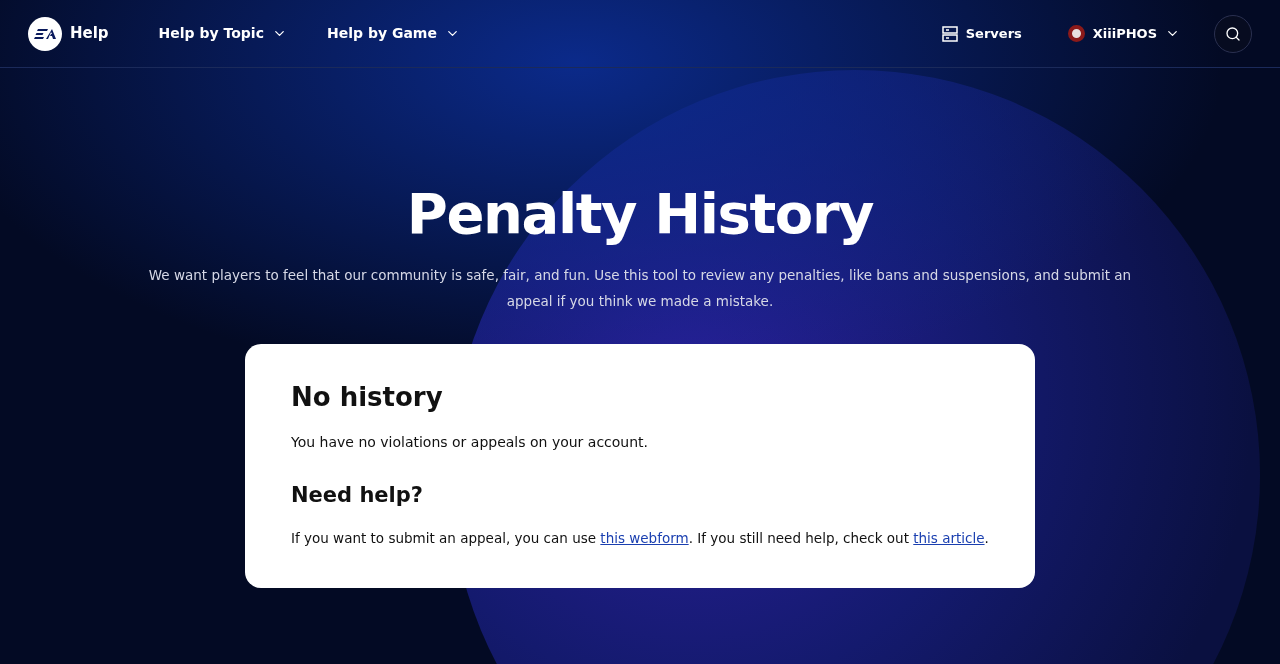 The width and height of the screenshot is (1280, 664). I want to click on status-text: You have no violations or appeals on your account., so click(470, 442).